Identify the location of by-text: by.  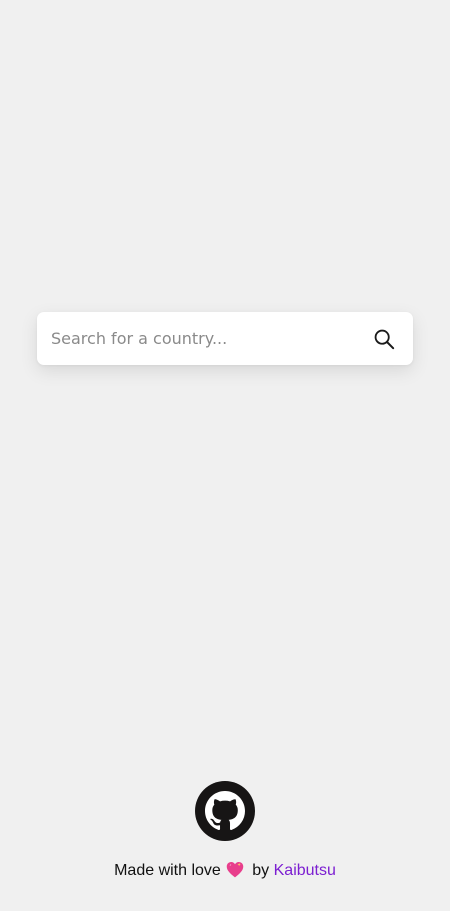
(261, 870).